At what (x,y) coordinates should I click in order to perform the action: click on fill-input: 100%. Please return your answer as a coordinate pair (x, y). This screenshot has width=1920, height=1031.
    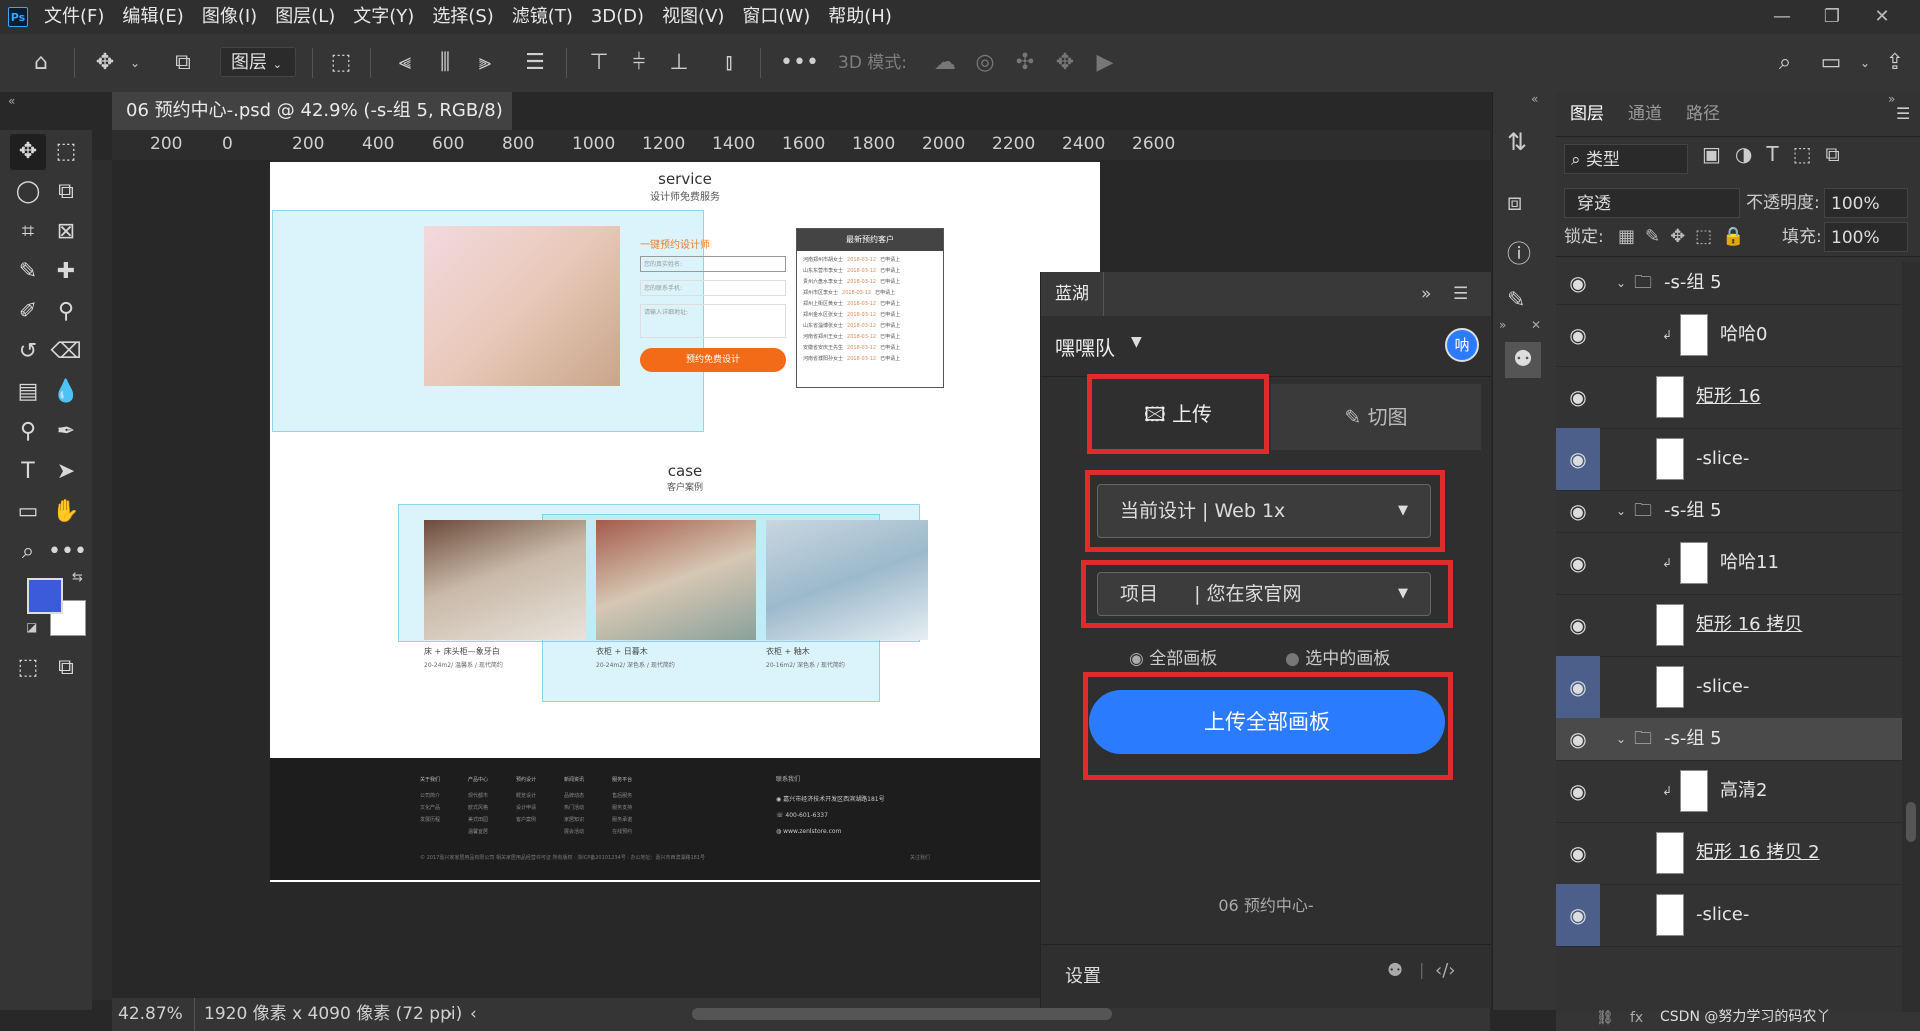
    Looking at the image, I should click on (1866, 237).